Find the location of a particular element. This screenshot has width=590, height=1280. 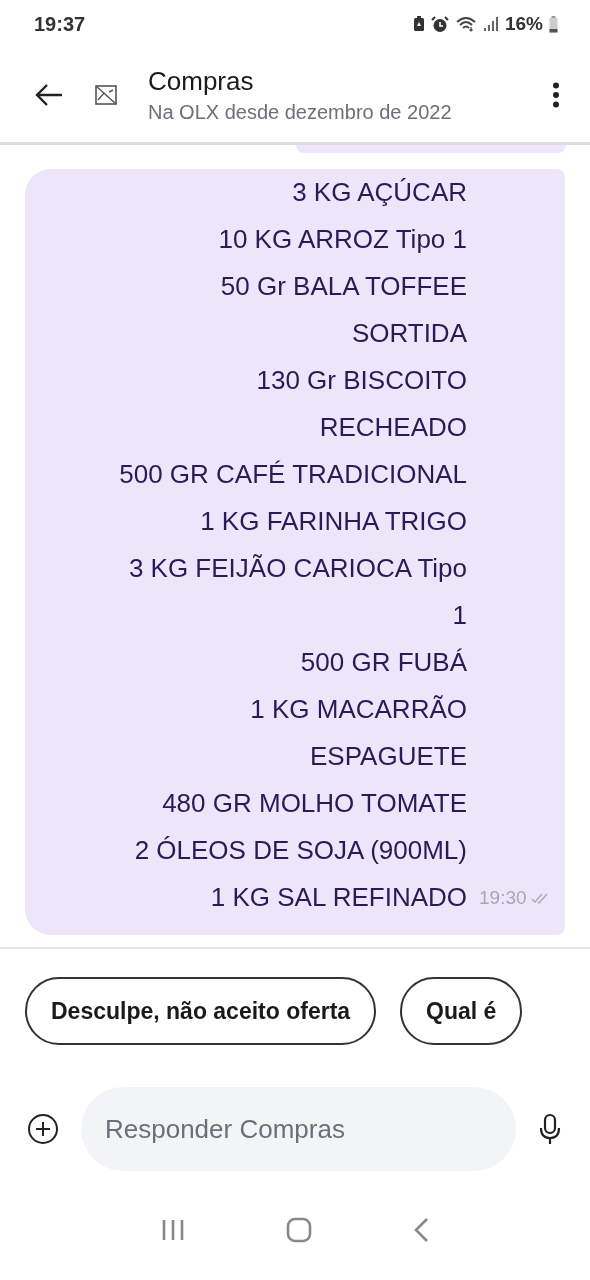

battery-saver-icon is located at coordinates (418, 24).